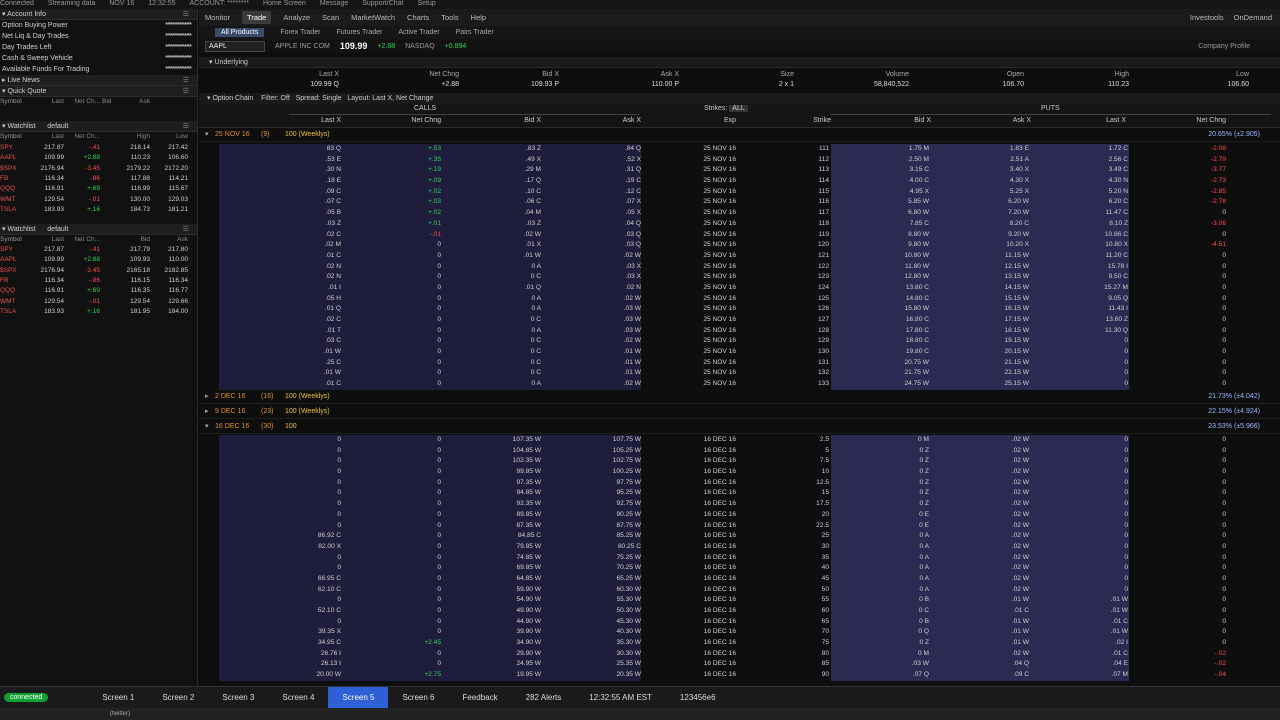 This screenshot has height=720, width=1280. I want to click on chain-cell: 111, so click(809, 149).